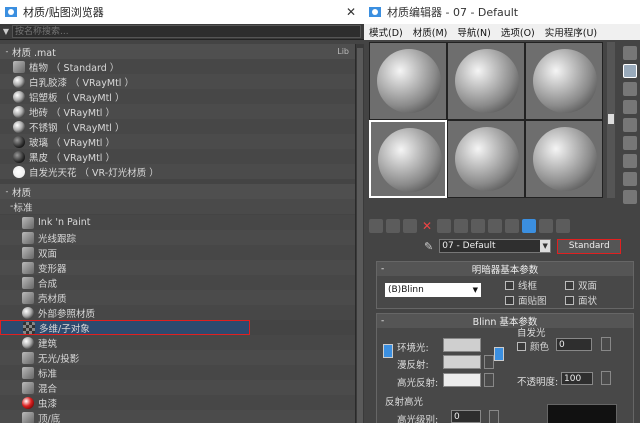 The image size is (640, 423). What do you see at coordinates (581, 285) in the screenshot?
I see `two-sided-checkbox: 双面` at bounding box center [581, 285].